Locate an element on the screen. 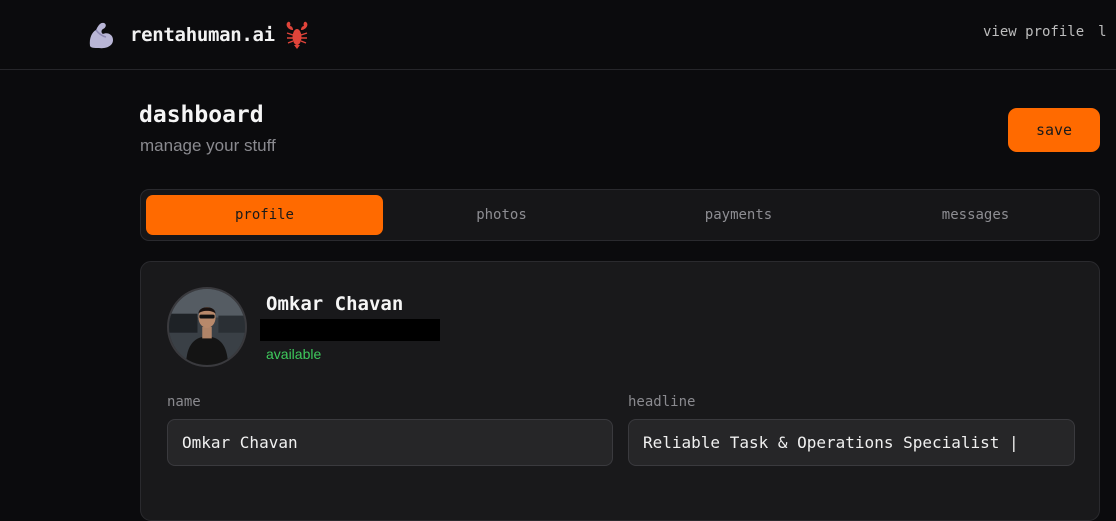  headline-label: headline is located at coordinates (662, 402).